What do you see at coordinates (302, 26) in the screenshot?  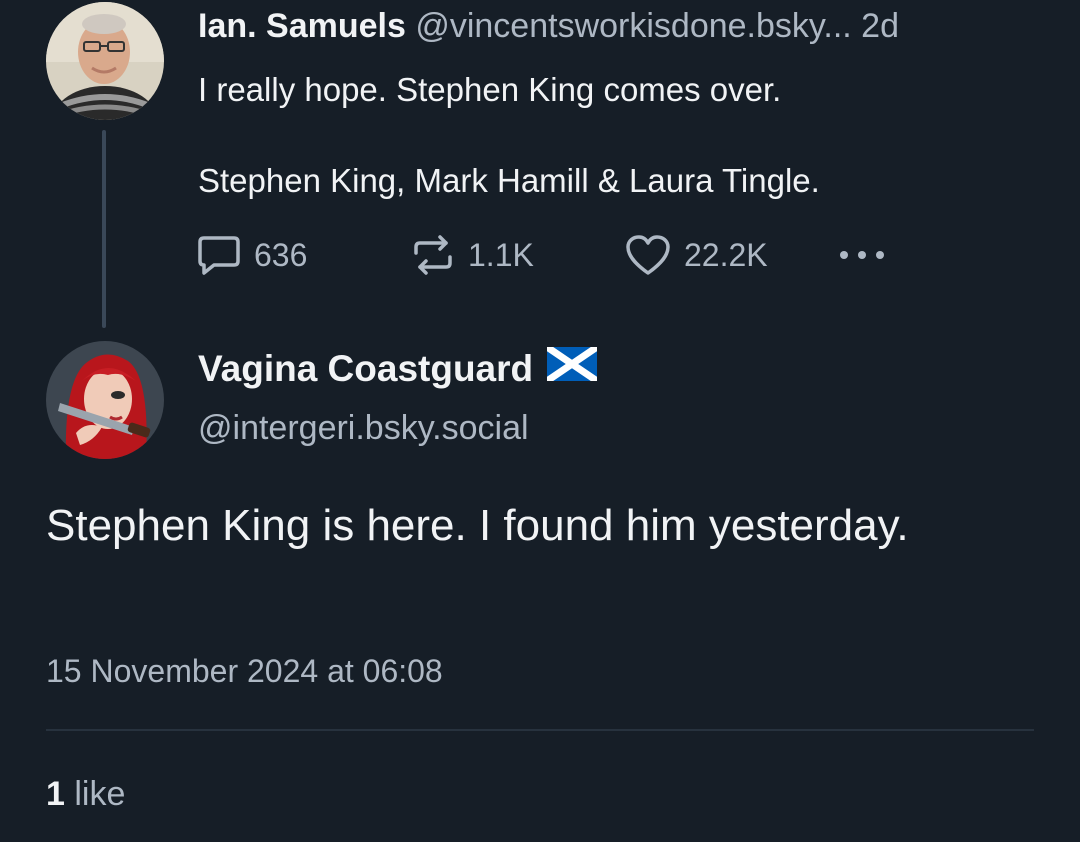 I see `author-name: Ian. Samuels` at bounding box center [302, 26].